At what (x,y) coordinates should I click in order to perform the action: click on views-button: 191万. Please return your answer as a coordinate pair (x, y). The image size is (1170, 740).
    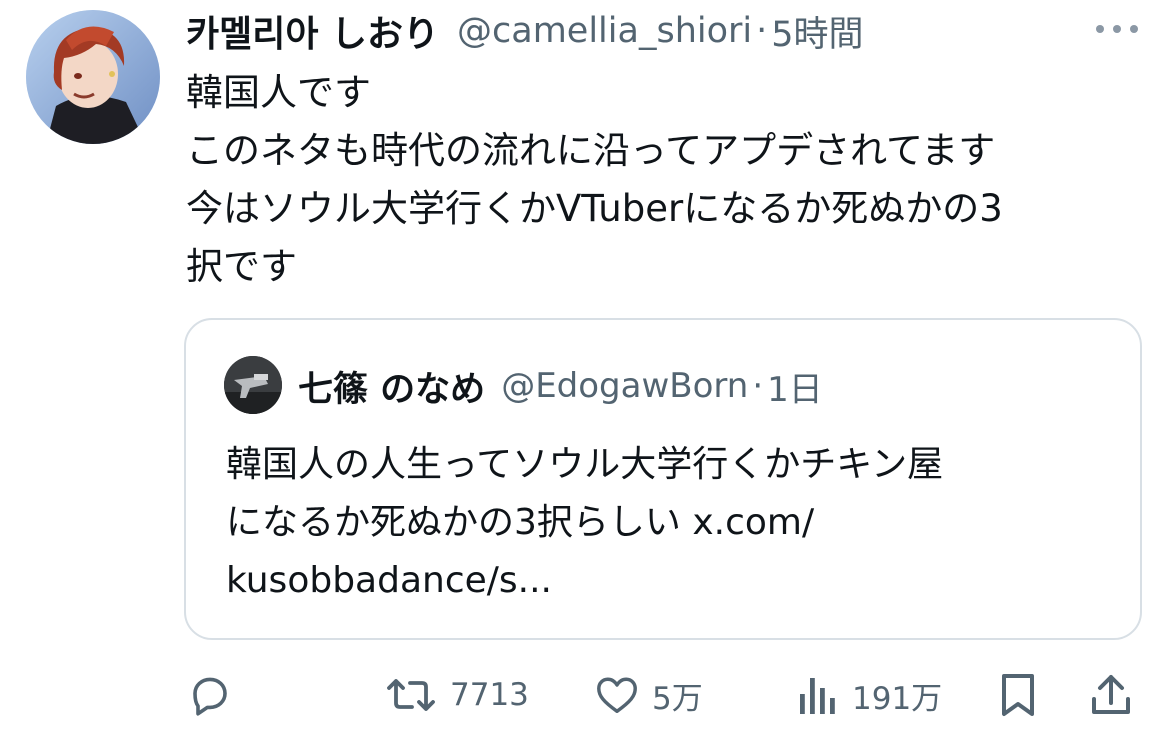
    Looking at the image, I should click on (869, 695).